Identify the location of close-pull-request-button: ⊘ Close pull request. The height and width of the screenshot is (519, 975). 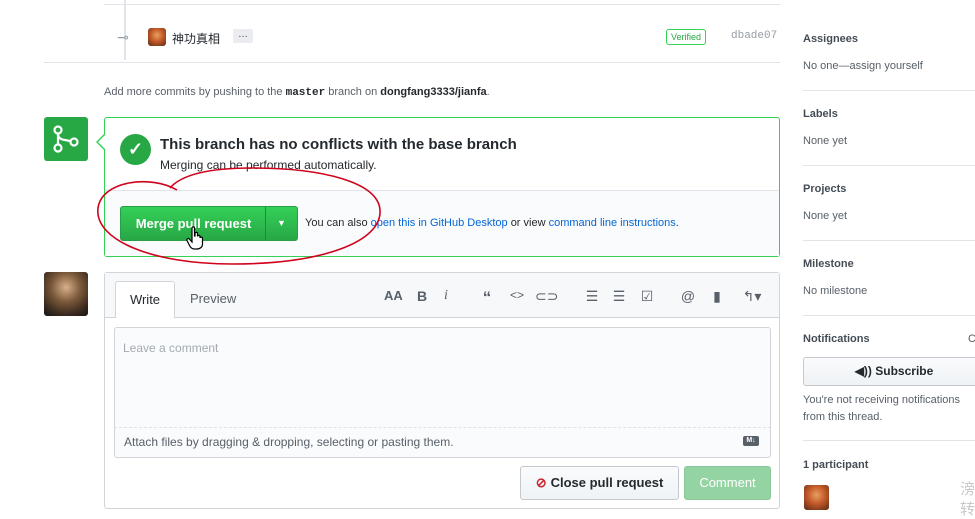
(599, 483).